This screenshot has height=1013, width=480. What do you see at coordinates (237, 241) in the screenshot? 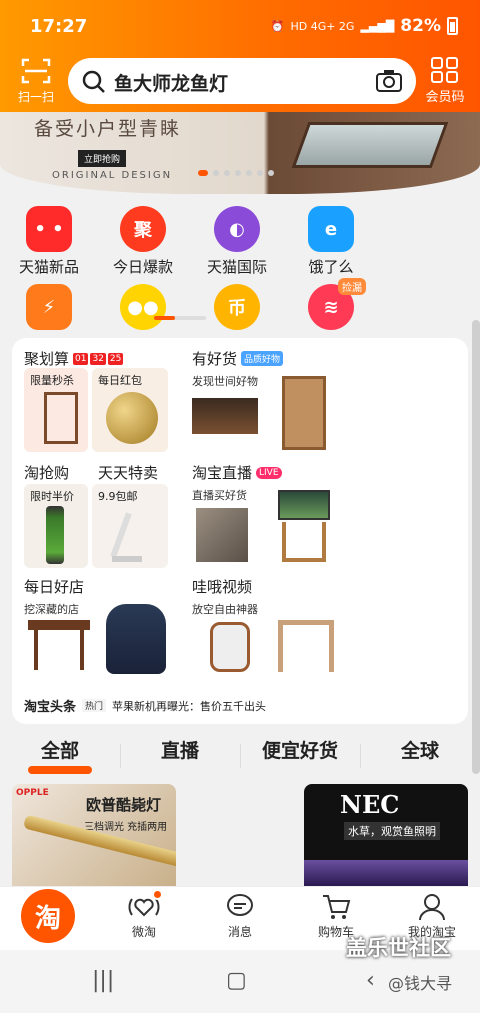
I see `grid-item-tmall-global: ◐ 天猫国际` at bounding box center [237, 241].